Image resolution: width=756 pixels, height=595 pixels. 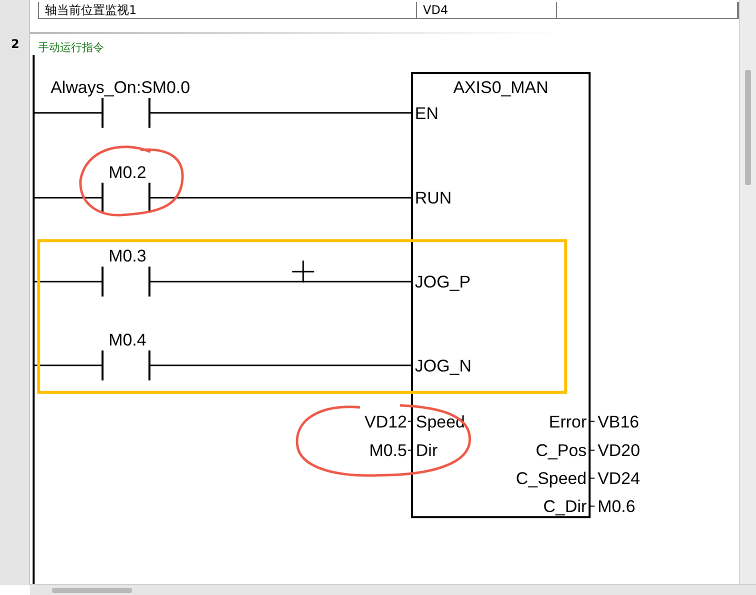 I want to click on contact-label: M0.3, so click(x=127, y=256).